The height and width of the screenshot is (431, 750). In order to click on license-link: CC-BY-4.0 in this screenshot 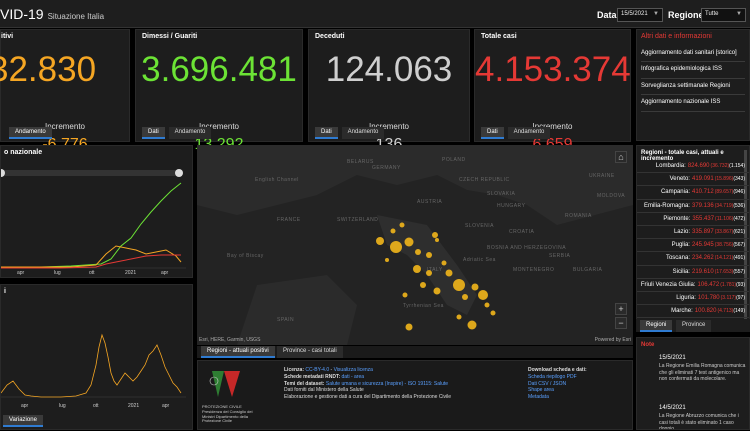, I will do `click(317, 370)`.